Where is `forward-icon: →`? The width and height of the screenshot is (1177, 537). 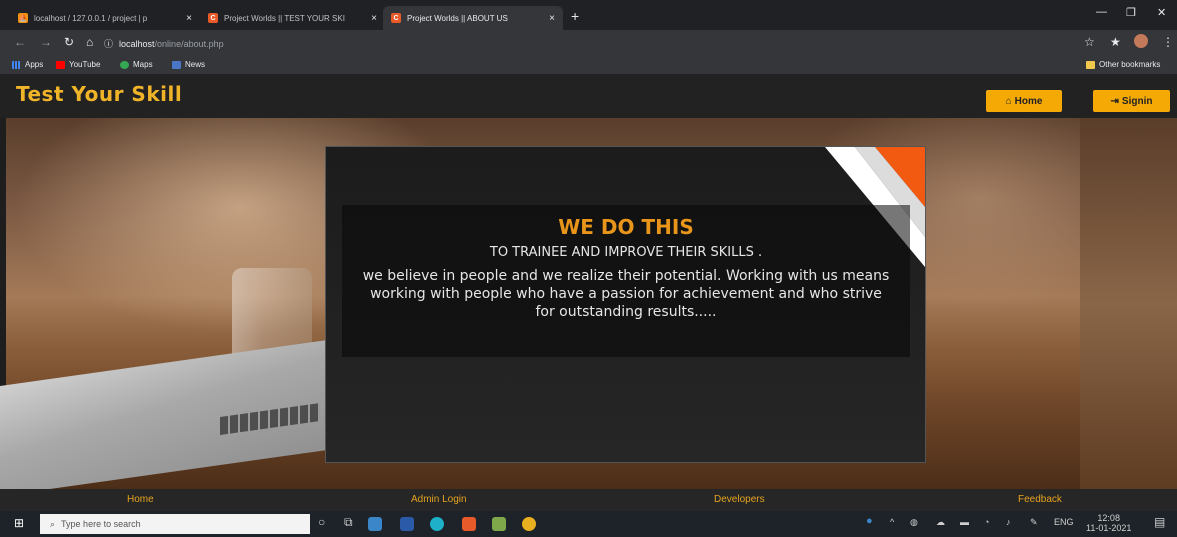 forward-icon: → is located at coordinates (46, 42).